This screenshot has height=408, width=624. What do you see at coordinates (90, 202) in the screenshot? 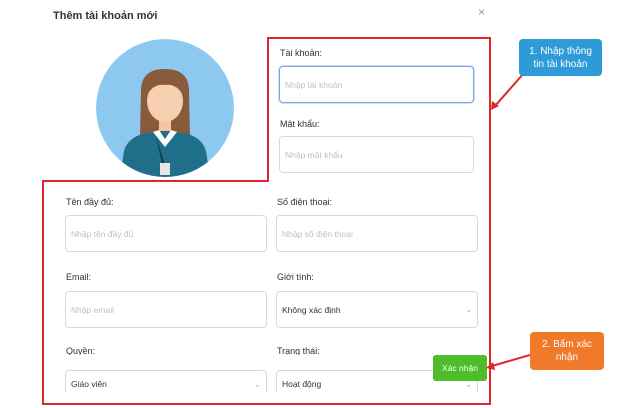
I see `fullname-label: Tên đầy đủ:` at bounding box center [90, 202].